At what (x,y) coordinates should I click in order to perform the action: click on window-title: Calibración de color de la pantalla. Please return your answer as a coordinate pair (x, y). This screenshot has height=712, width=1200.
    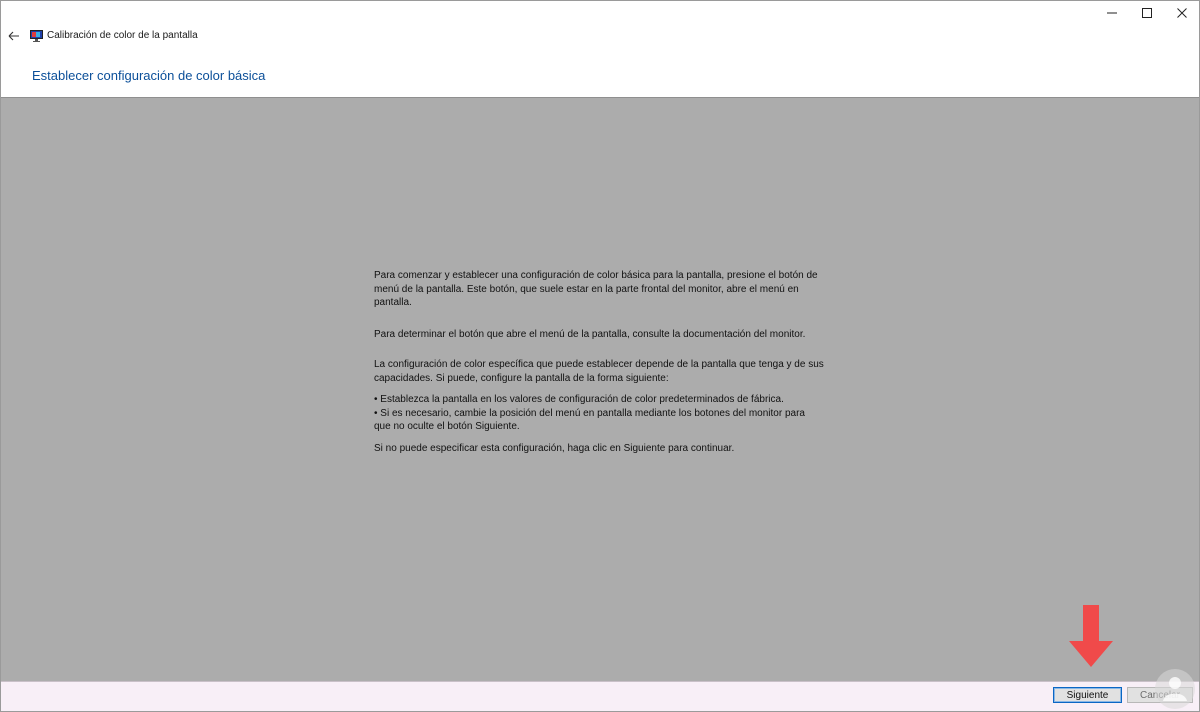
    Looking at the image, I should click on (122, 35).